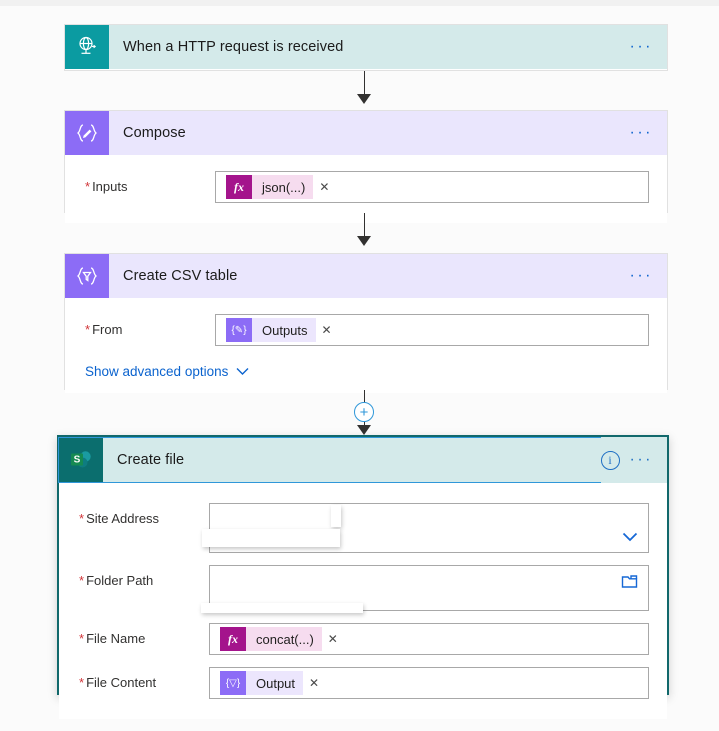 The image size is (719, 731). Describe the element at coordinates (429, 588) in the screenshot. I see `folder-path-input` at that location.